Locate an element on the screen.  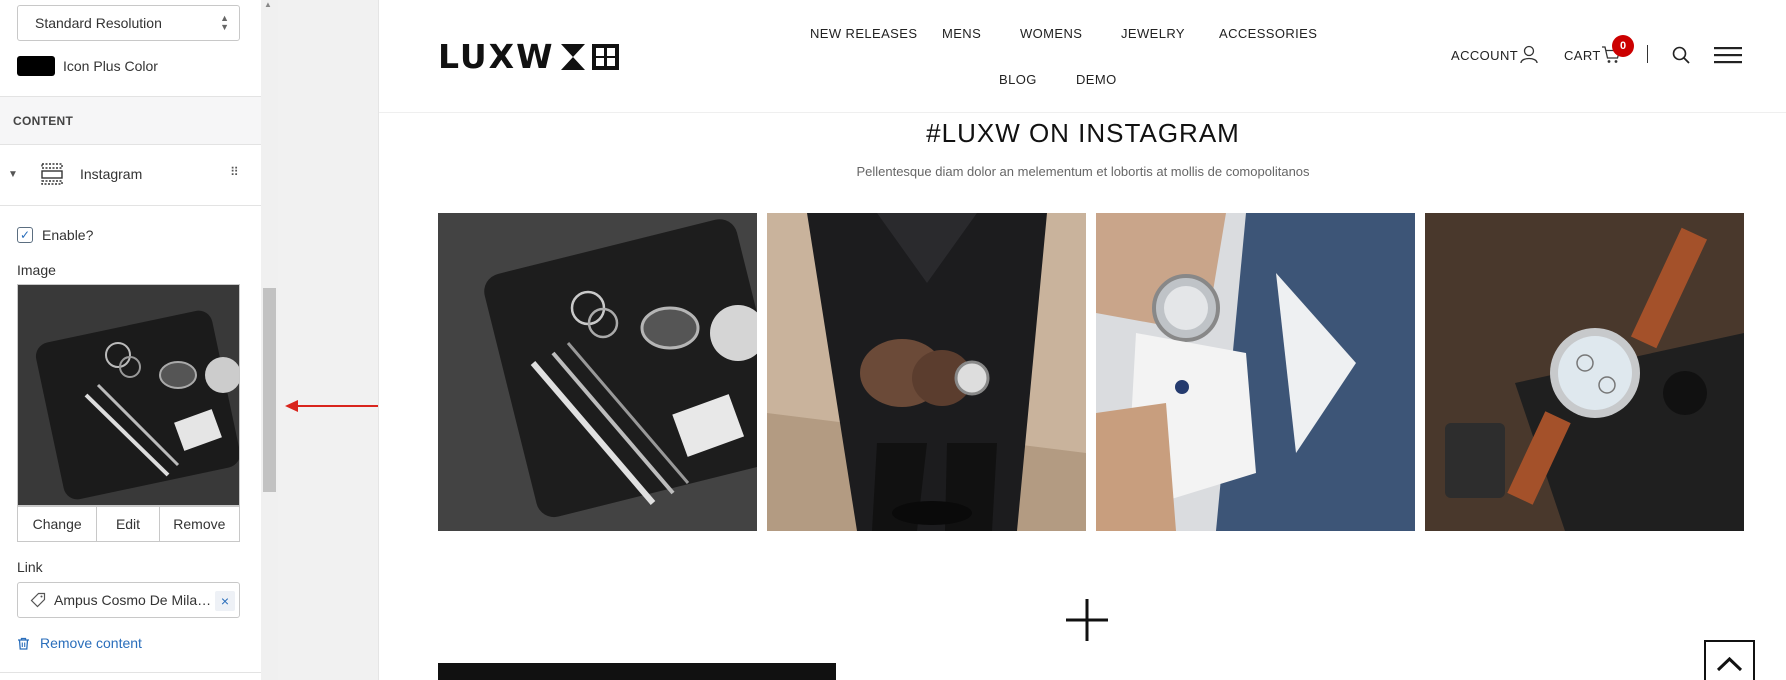
link-picker: Ampus Cosmo De Milan... × is located at coordinates (128, 600).